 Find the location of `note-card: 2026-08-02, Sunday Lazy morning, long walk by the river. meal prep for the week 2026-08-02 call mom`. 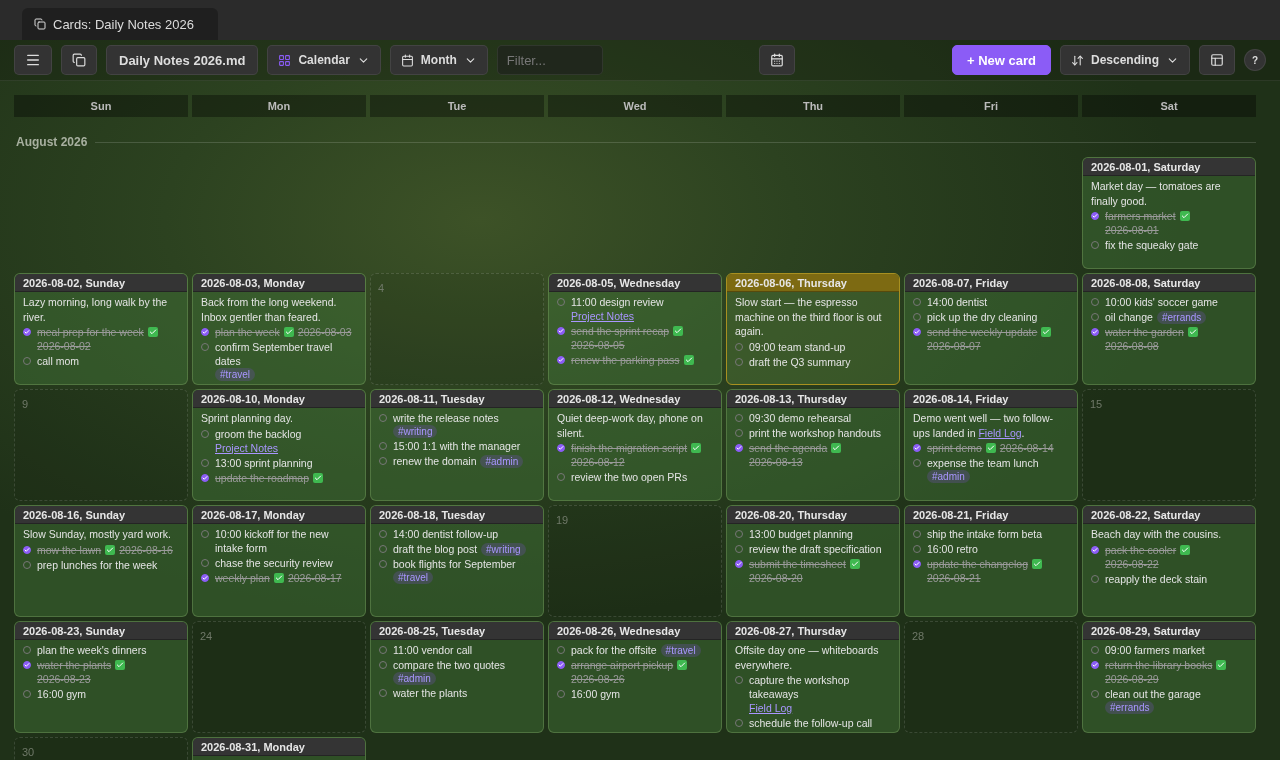

note-card: 2026-08-02, Sunday Lazy morning, long walk by the river. meal prep for the week 2026-08-02 call mom is located at coordinates (101, 329).